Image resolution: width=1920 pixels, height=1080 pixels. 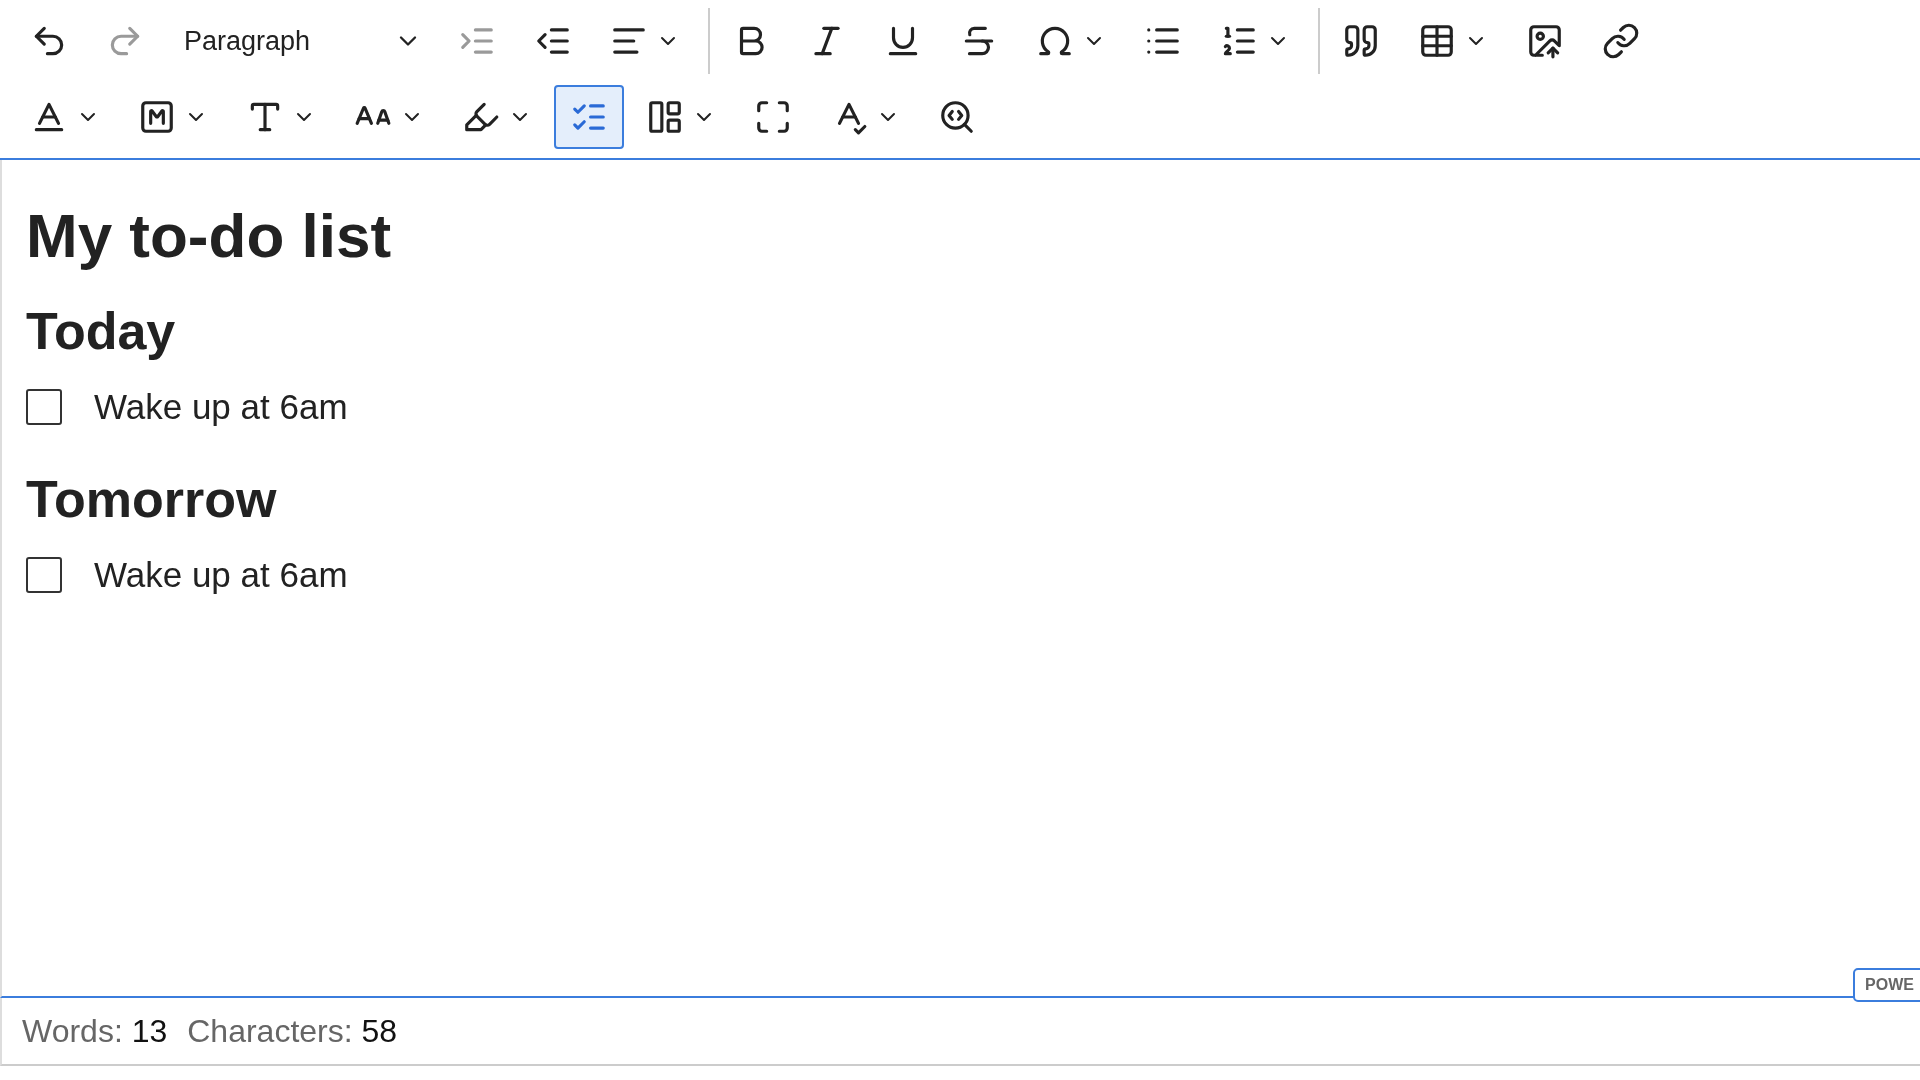 I want to click on word-count: Words: 13, so click(x=95, y=1031).